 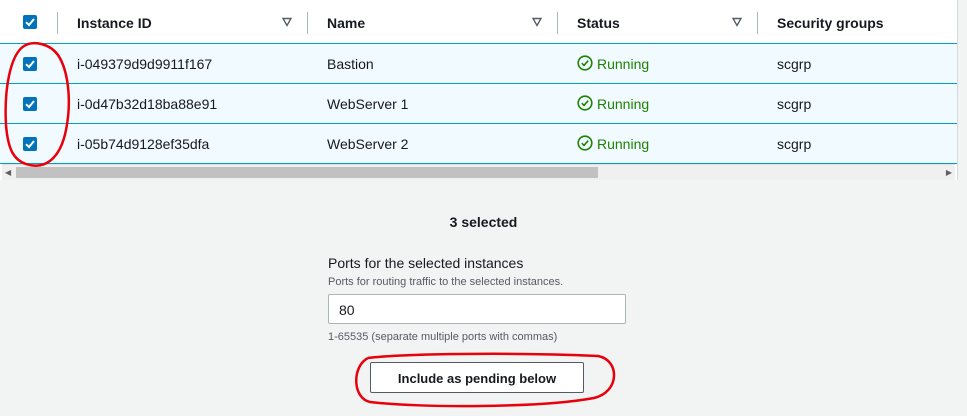 I want to click on include-as-pending-button: Include as pending below, so click(x=477, y=377).